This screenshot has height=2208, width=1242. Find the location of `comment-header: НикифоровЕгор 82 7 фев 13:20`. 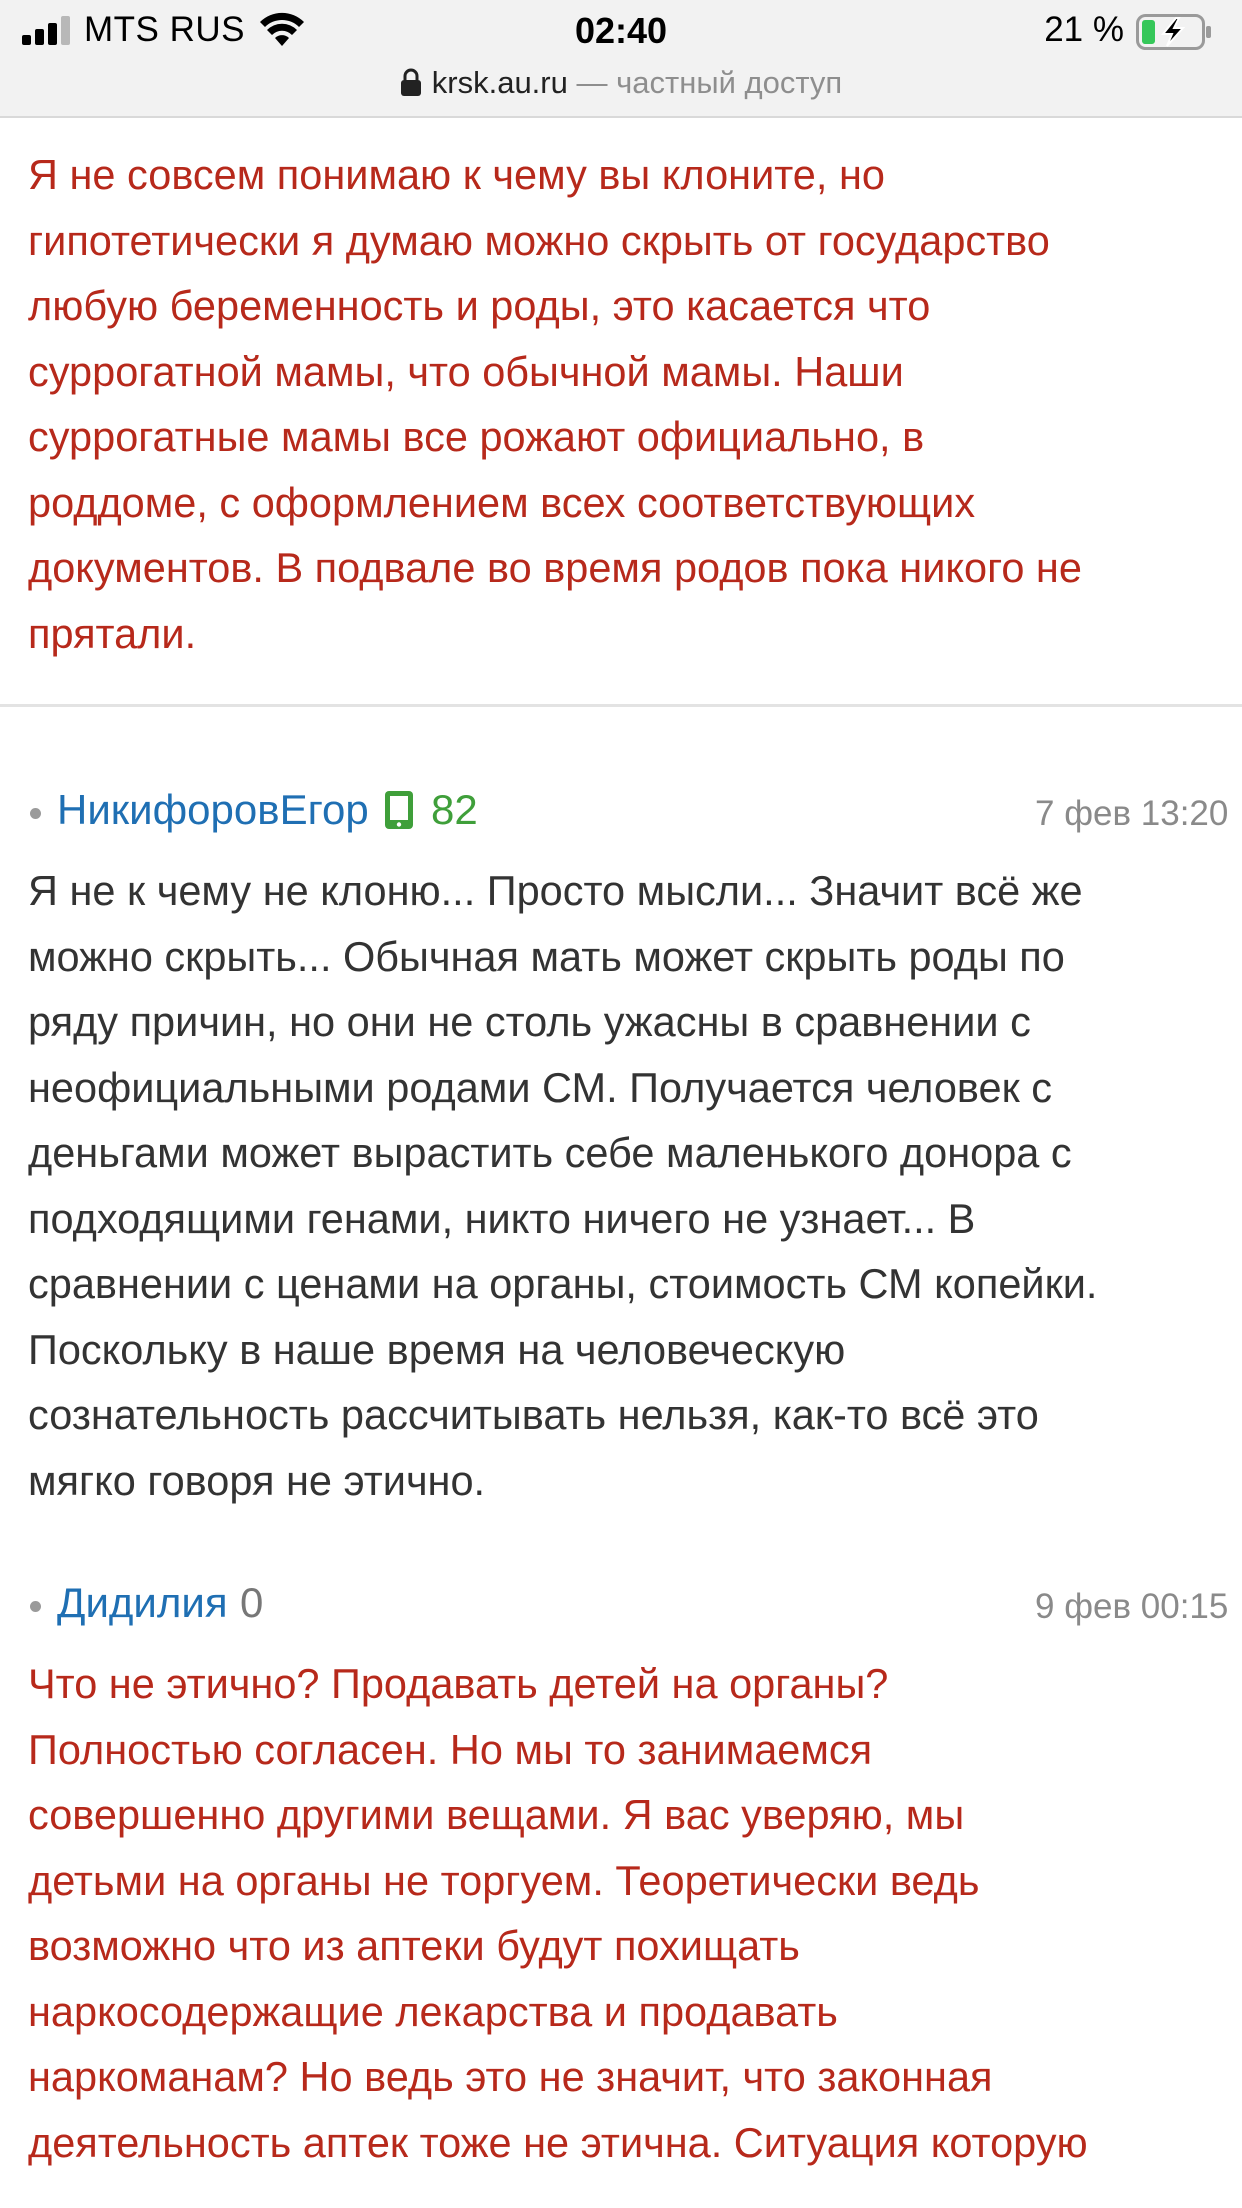

comment-header: НикифоровЕгор 82 7 фев 13:20 is located at coordinates (621, 810).